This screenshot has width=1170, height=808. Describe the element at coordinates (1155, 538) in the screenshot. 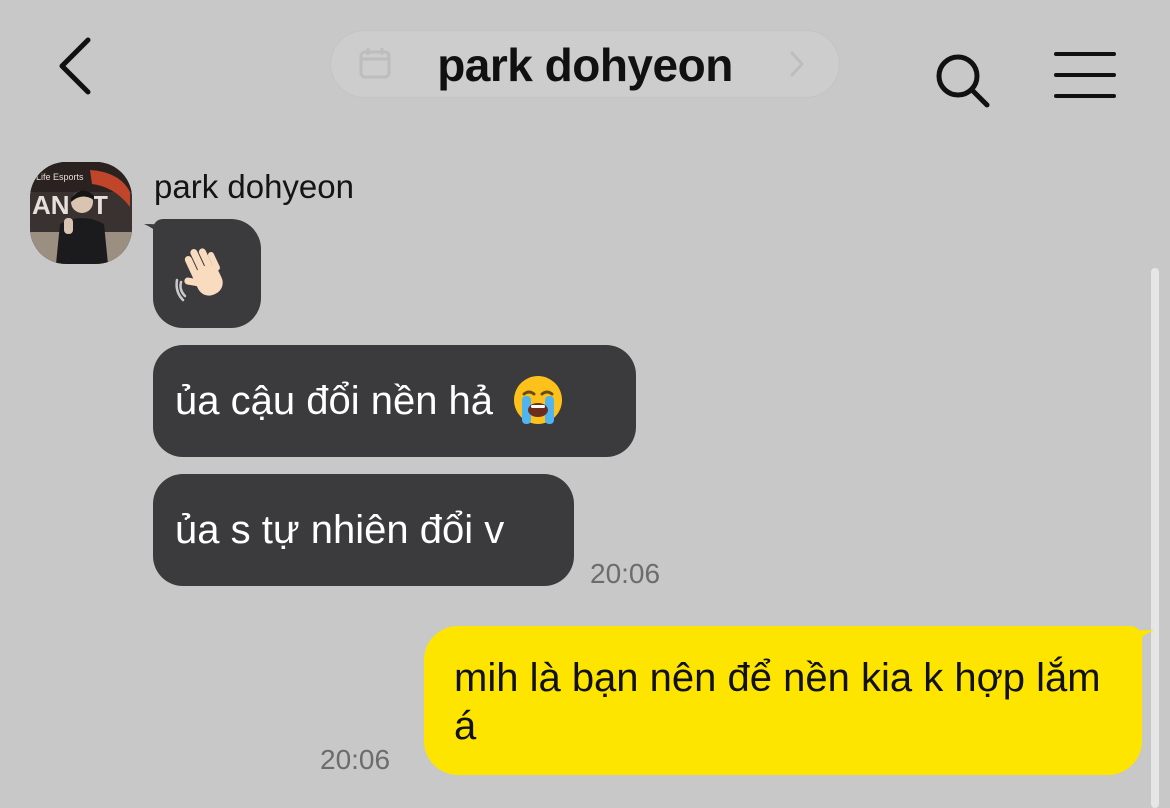

I see `scrollbar` at that location.